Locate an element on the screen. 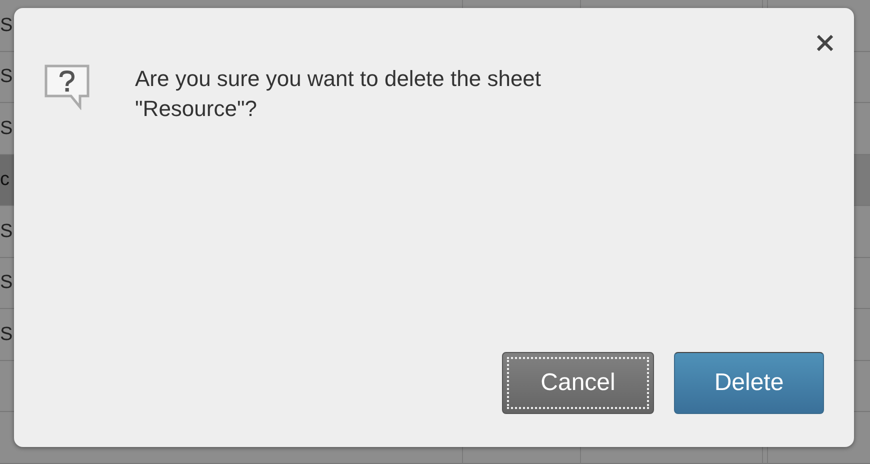 The height and width of the screenshot is (464, 870). cancel-button: Cancel is located at coordinates (578, 383).